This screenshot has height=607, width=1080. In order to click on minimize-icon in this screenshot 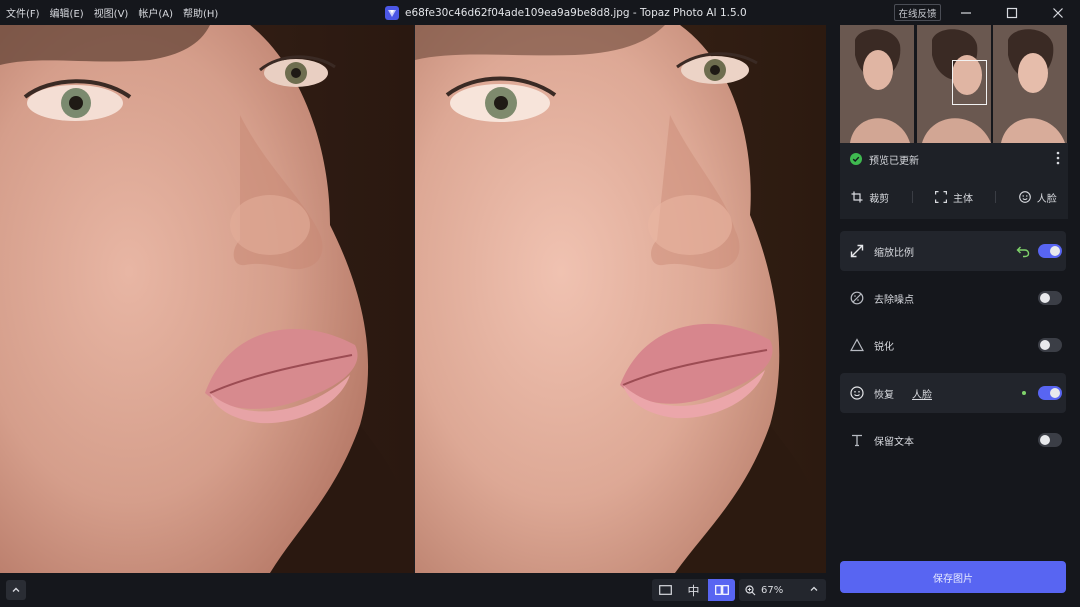, I will do `click(966, 12)`.